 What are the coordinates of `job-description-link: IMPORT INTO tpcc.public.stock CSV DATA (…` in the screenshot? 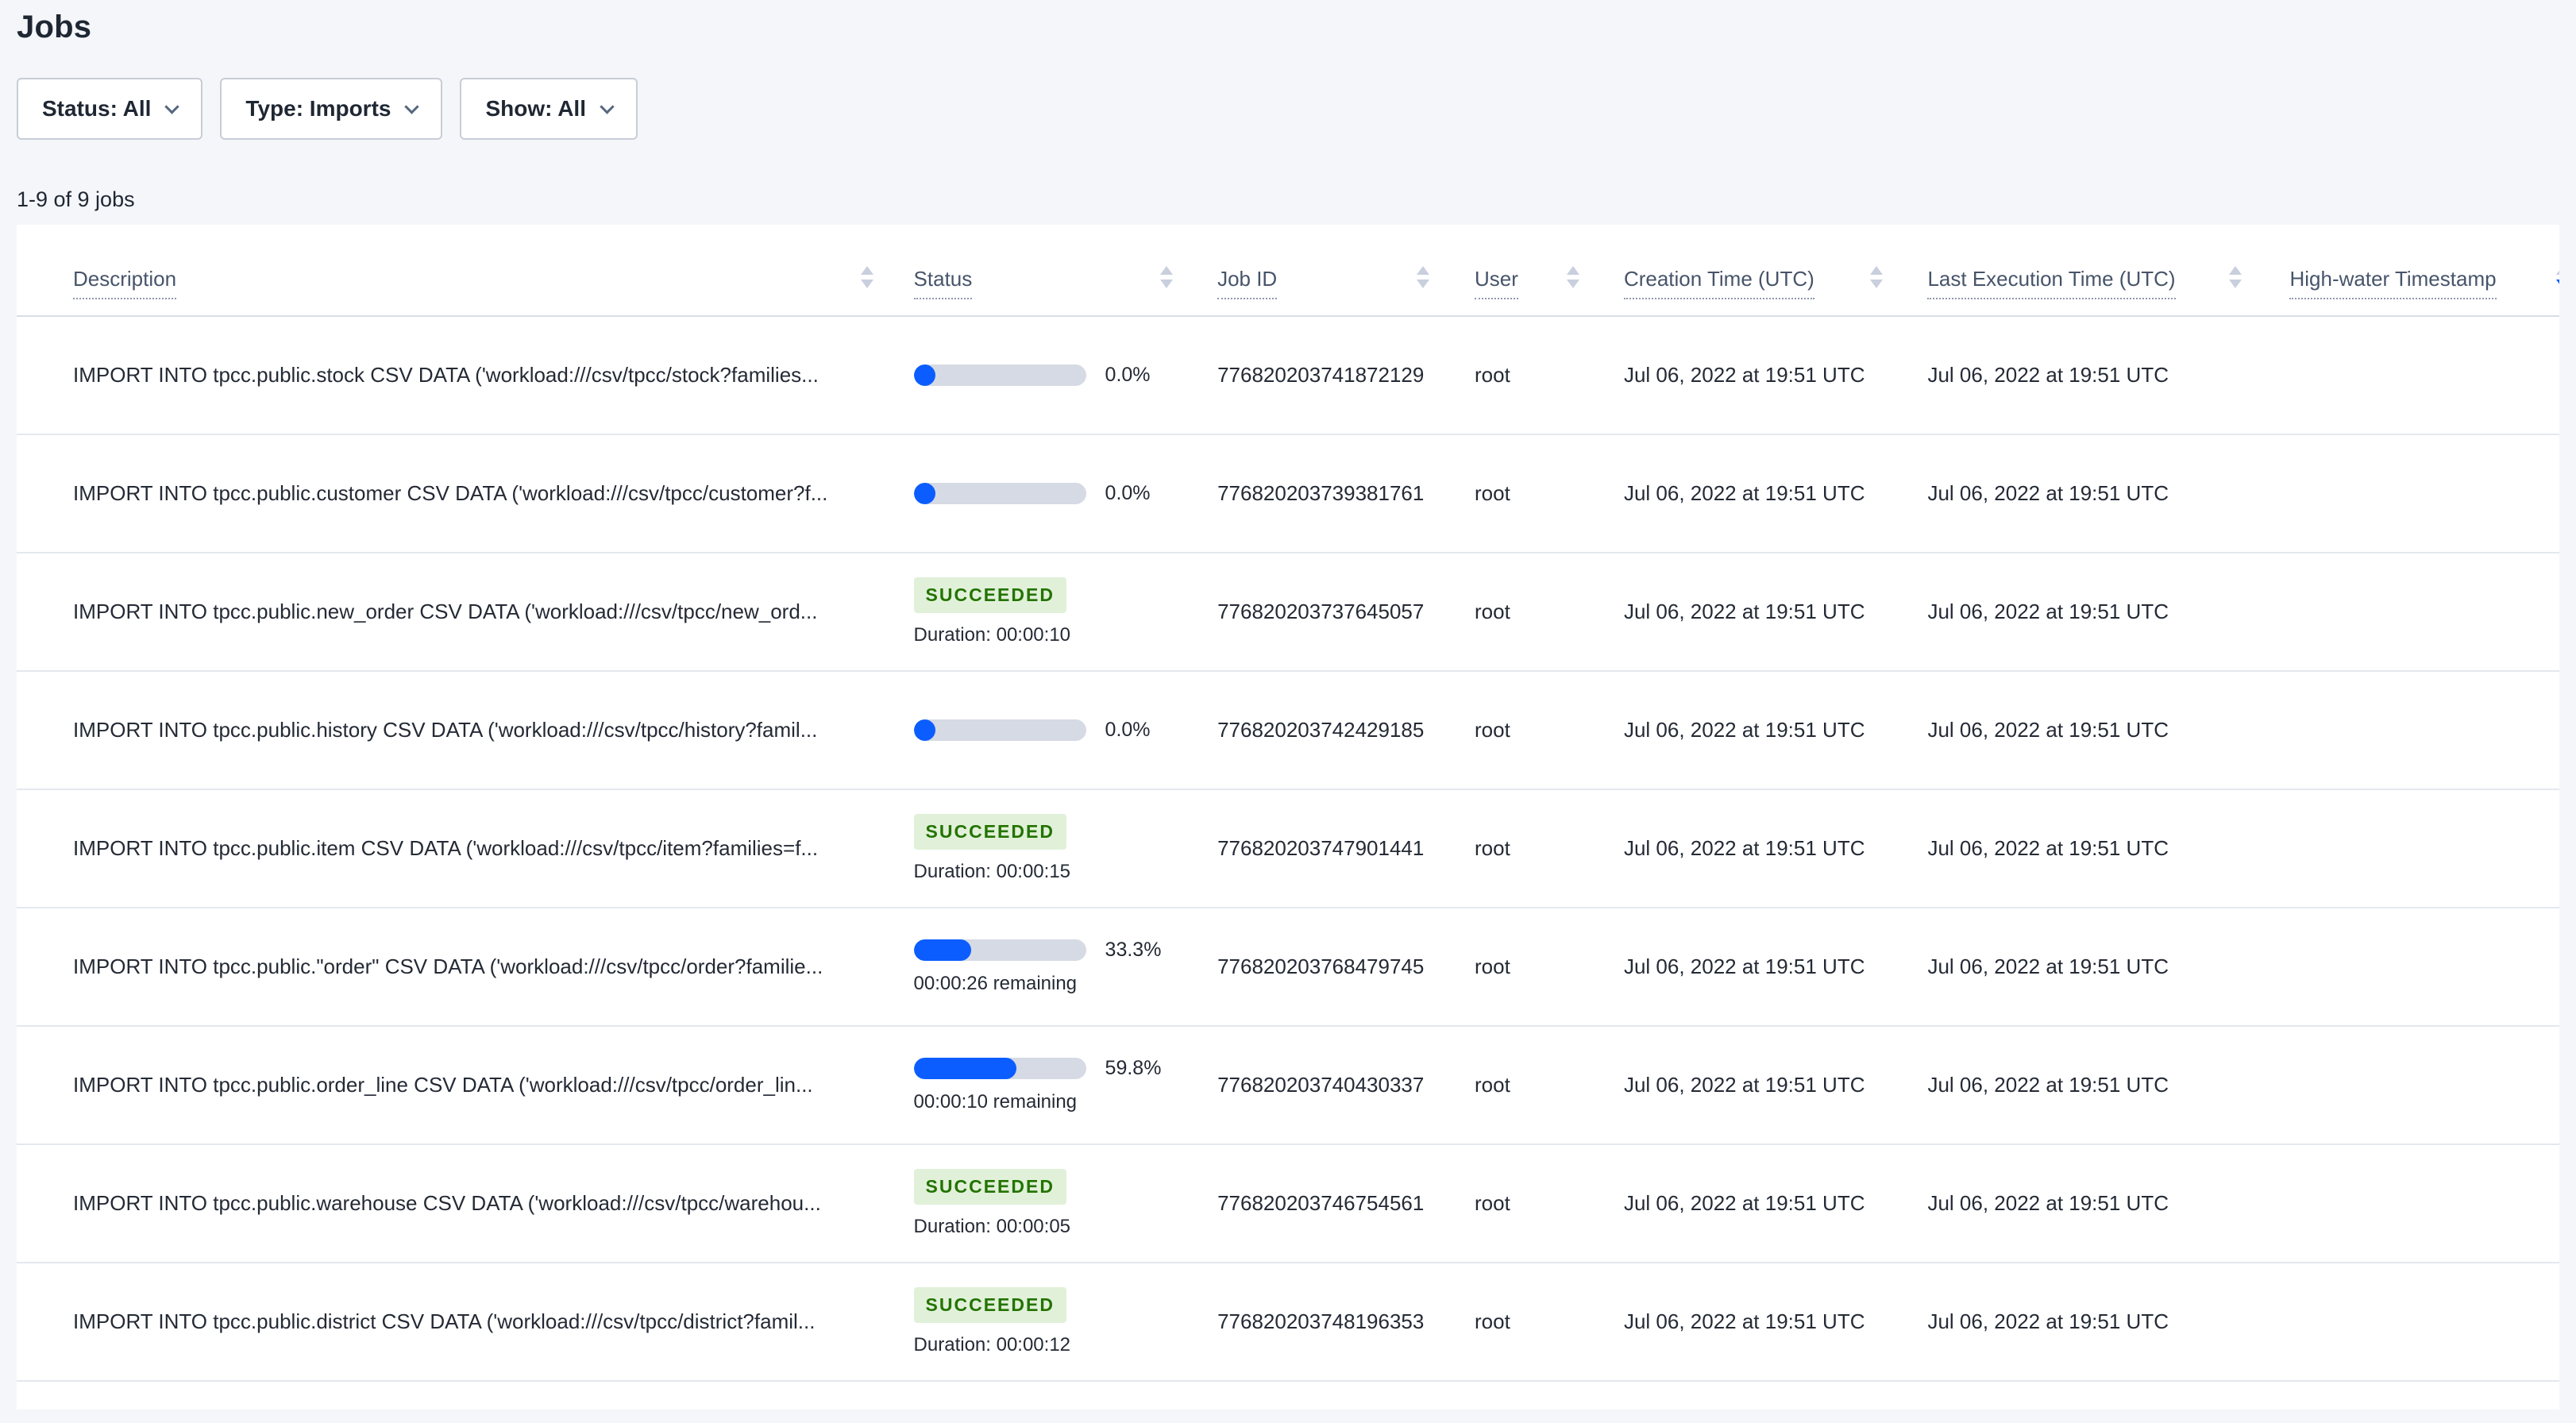 It's located at (446, 375).